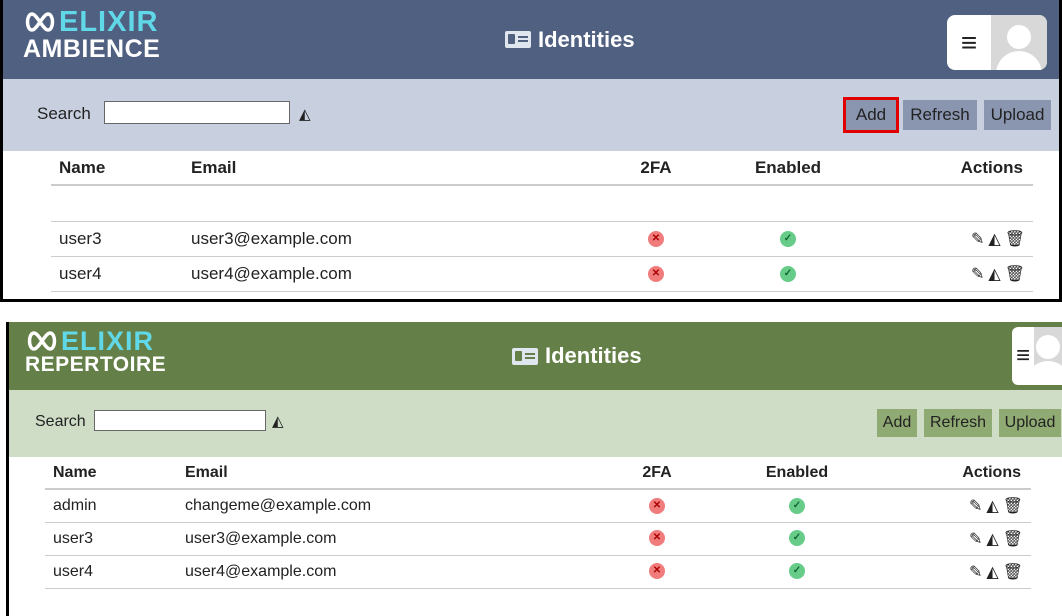 Image resolution: width=1062 pixels, height=616 pixels. What do you see at coordinates (542, 203) in the screenshot?
I see `table-row-empty` at bounding box center [542, 203].